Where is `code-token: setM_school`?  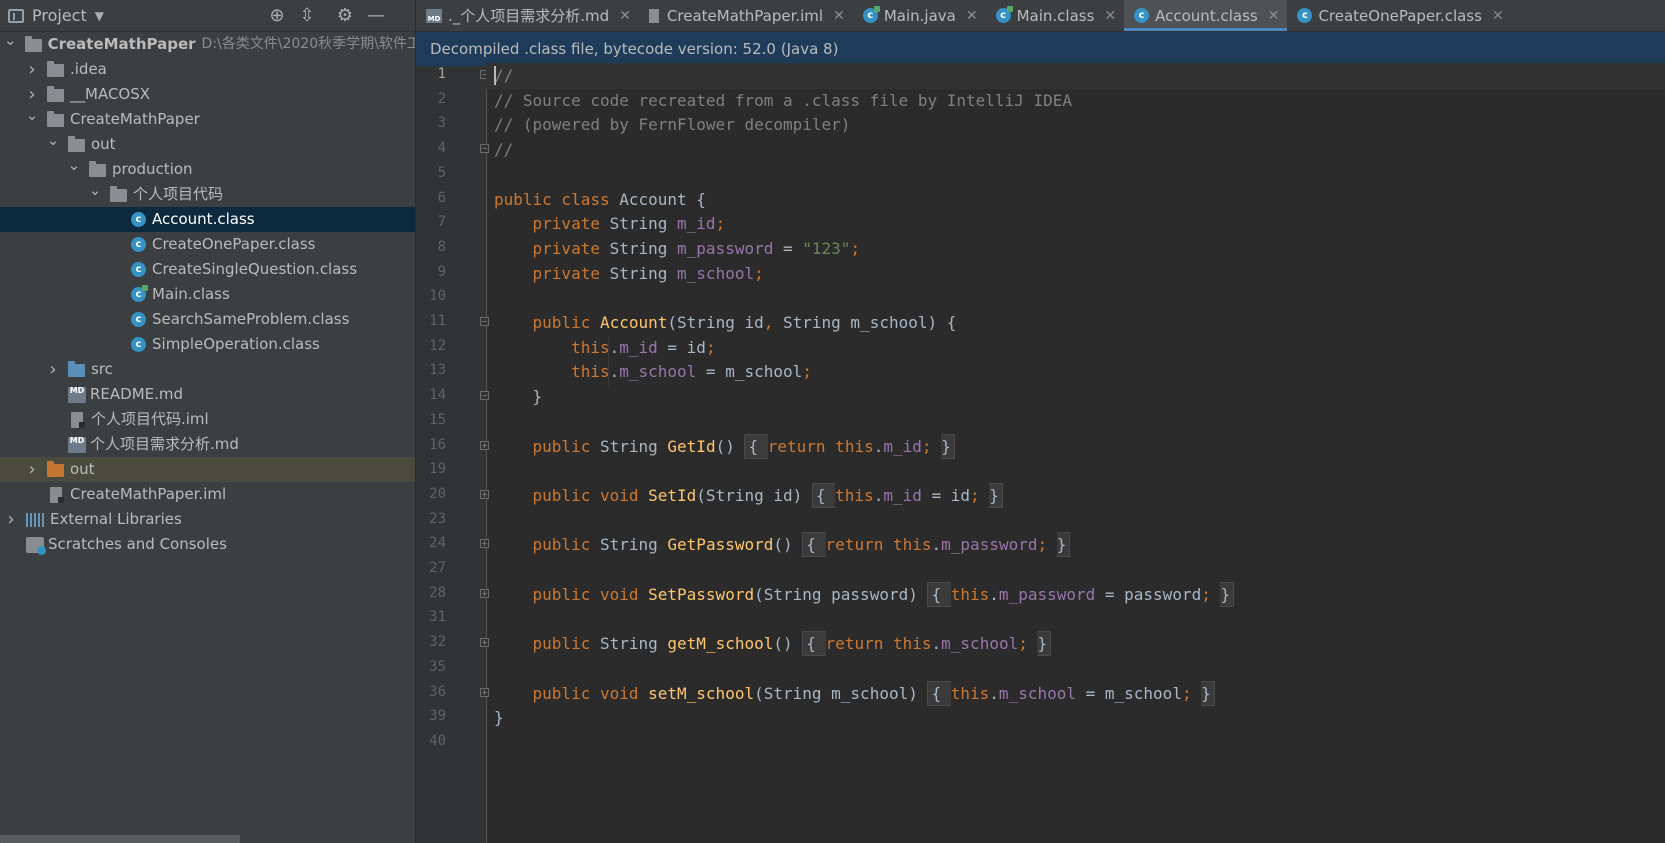 code-token: setM_school is located at coordinates (701, 693).